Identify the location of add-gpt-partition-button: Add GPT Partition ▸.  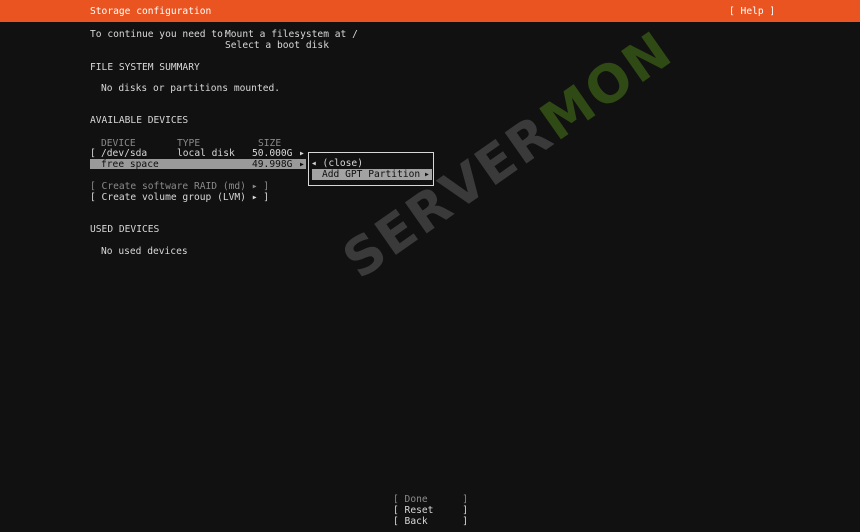
(372, 174).